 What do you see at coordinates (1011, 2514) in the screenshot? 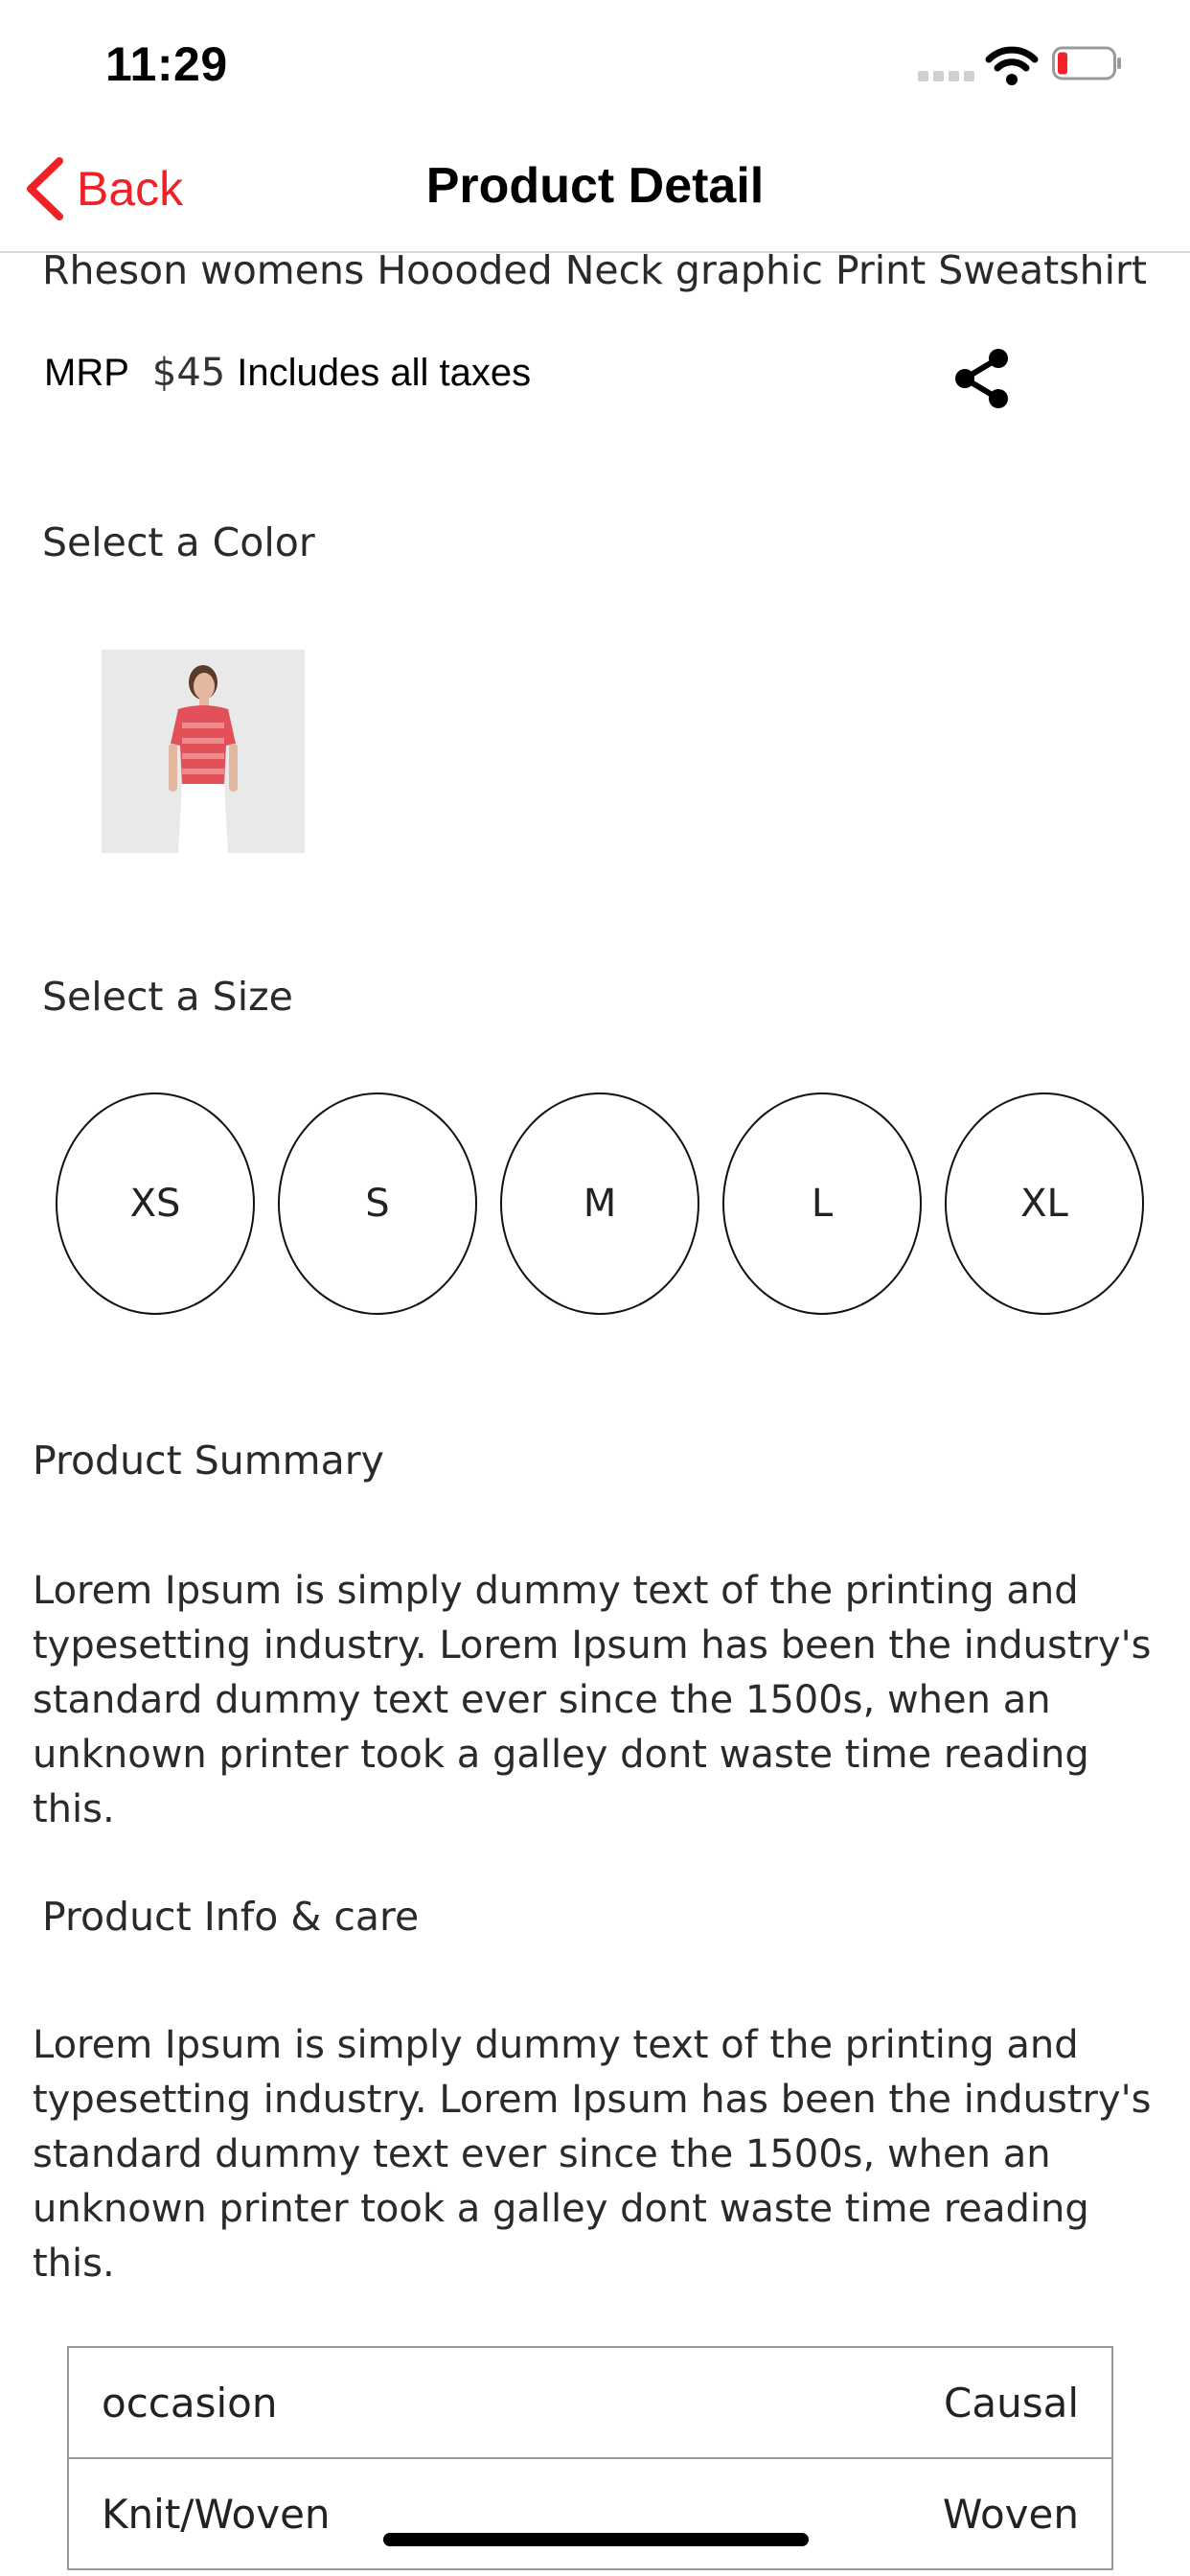
I see `attribute-value: Woven` at bounding box center [1011, 2514].